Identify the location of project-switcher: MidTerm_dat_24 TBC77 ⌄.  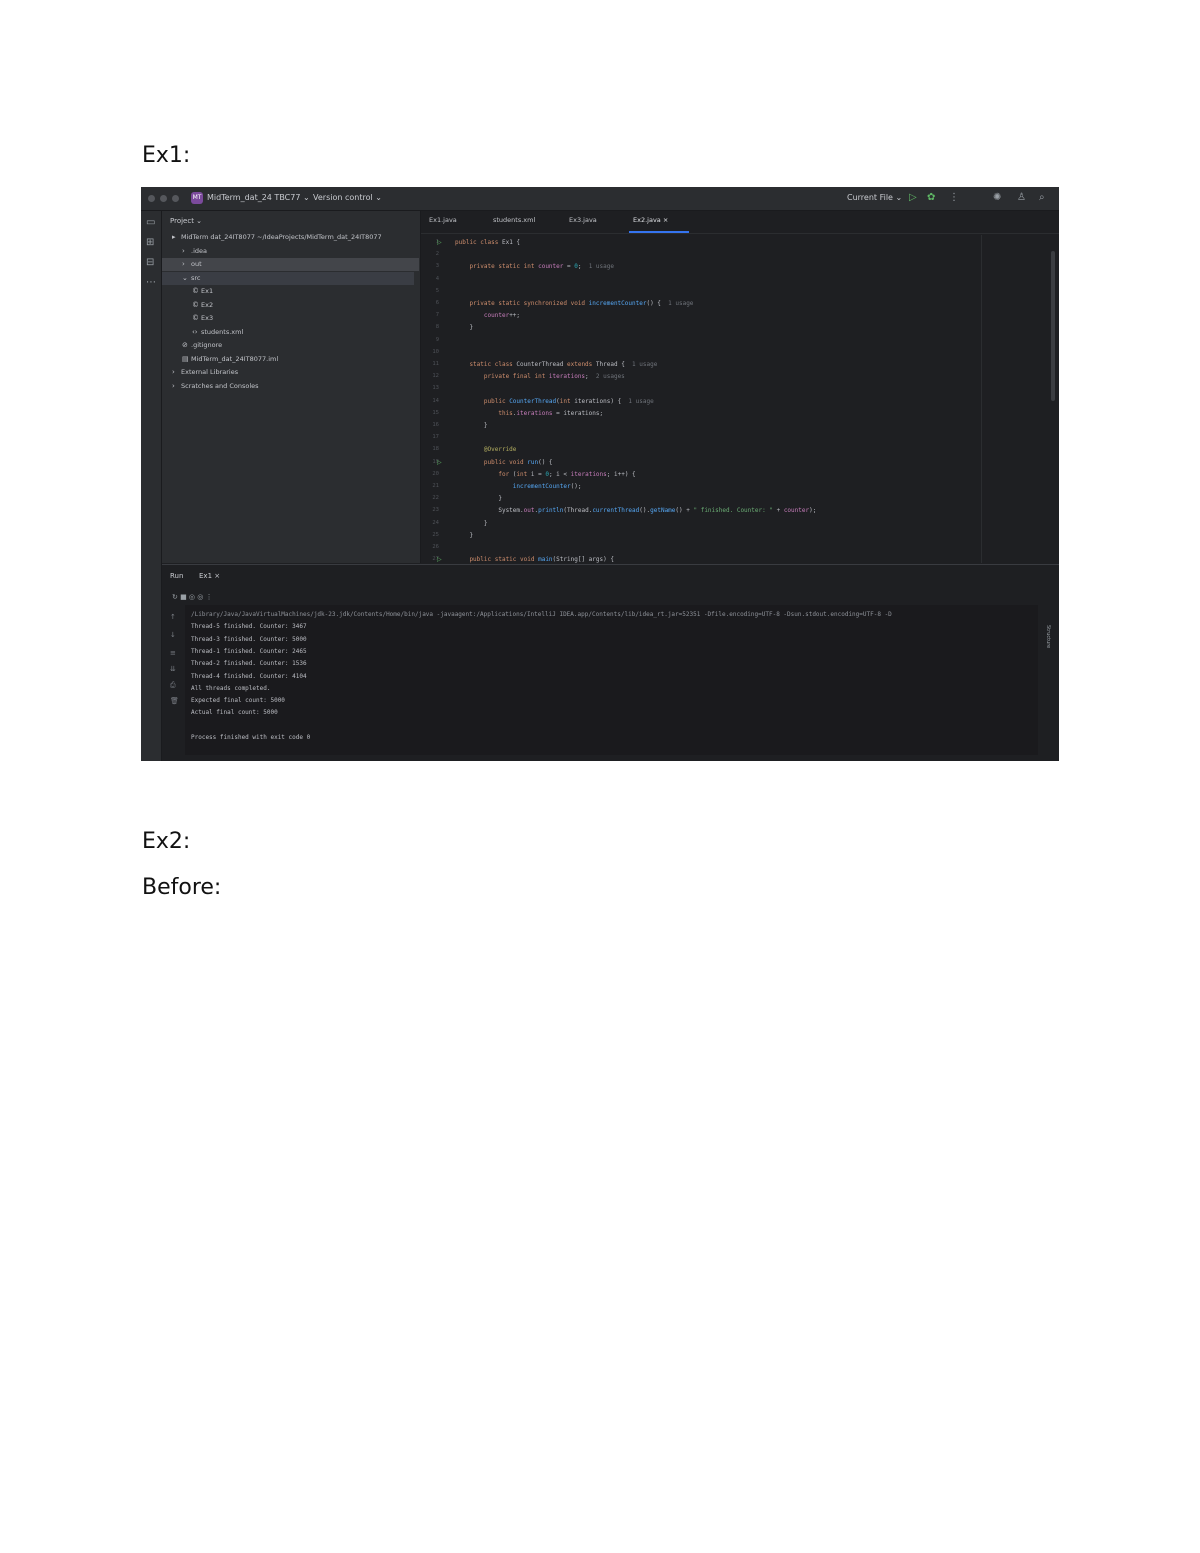
(258, 197).